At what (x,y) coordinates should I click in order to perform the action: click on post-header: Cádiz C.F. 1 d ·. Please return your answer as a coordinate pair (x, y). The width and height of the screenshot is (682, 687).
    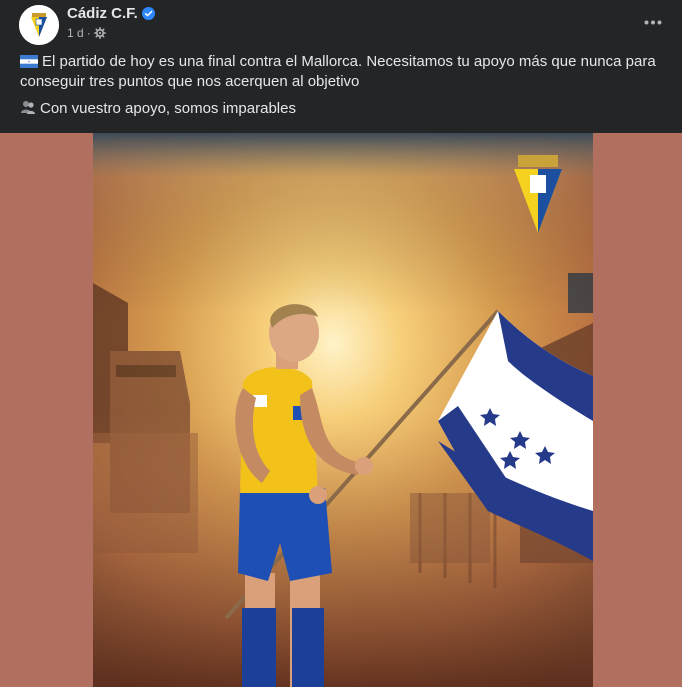
    Looking at the image, I should click on (341, 25).